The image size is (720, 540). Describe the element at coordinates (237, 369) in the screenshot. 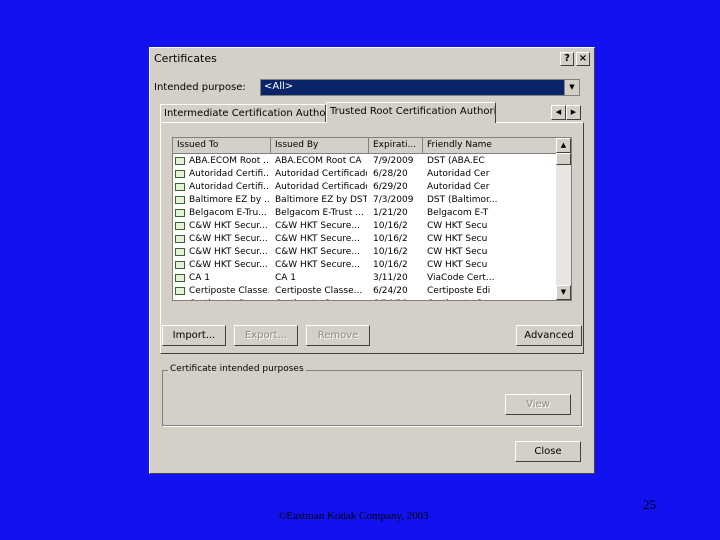

I see `intended-purposes-label: Certificate intended purposes` at that location.